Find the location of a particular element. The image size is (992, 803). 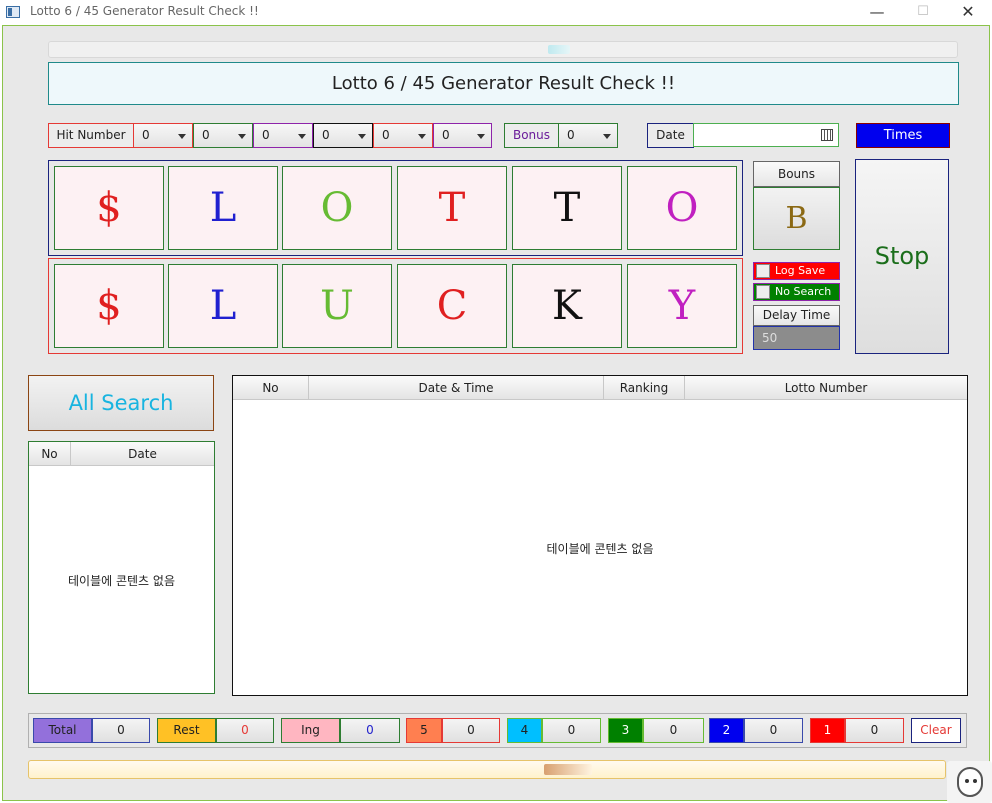

log-save-checkbox: Log Save is located at coordinates (796, 271).